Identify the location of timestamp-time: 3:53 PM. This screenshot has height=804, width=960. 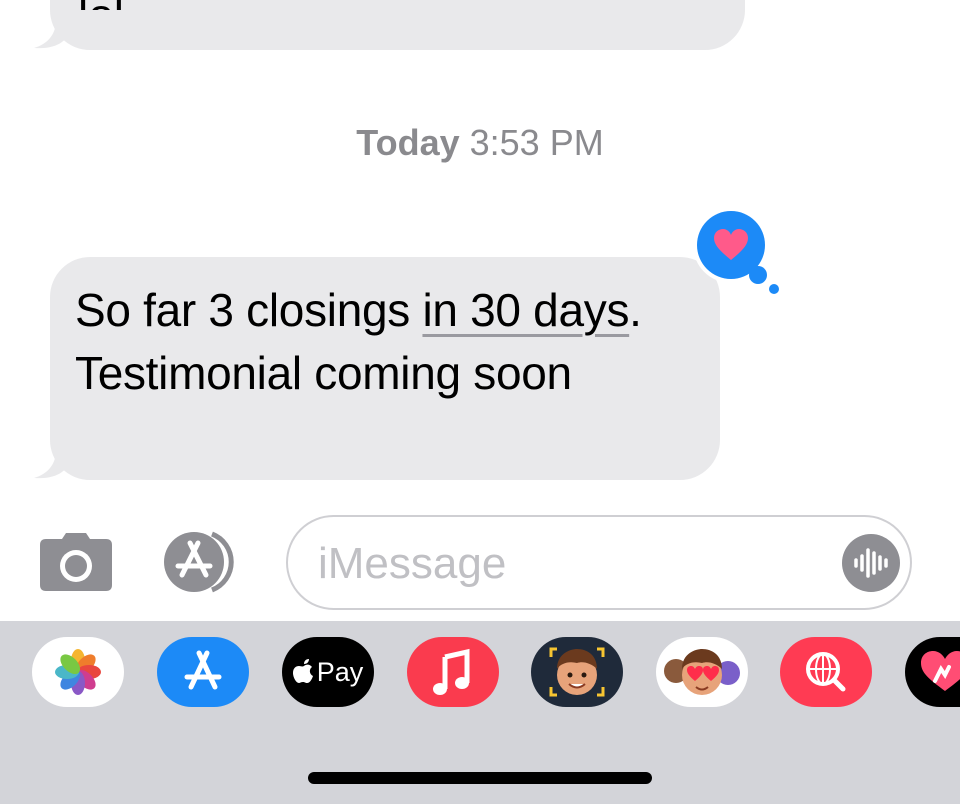
(536, 142).